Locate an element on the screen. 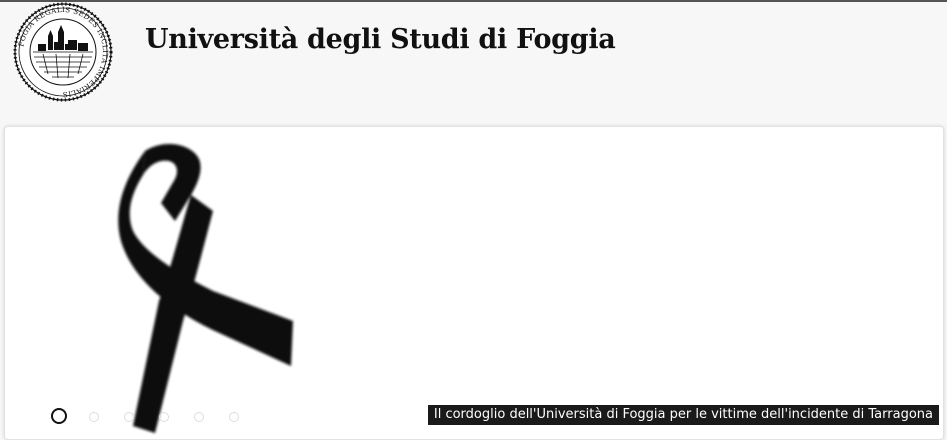 This screenshot has width=947, height=440. site-title: Università degli Studi di Foggia is located at coordinates (380, 39).